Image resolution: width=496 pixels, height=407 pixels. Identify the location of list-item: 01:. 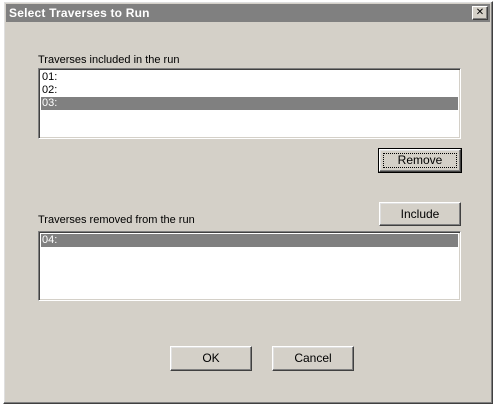
(249, 77).